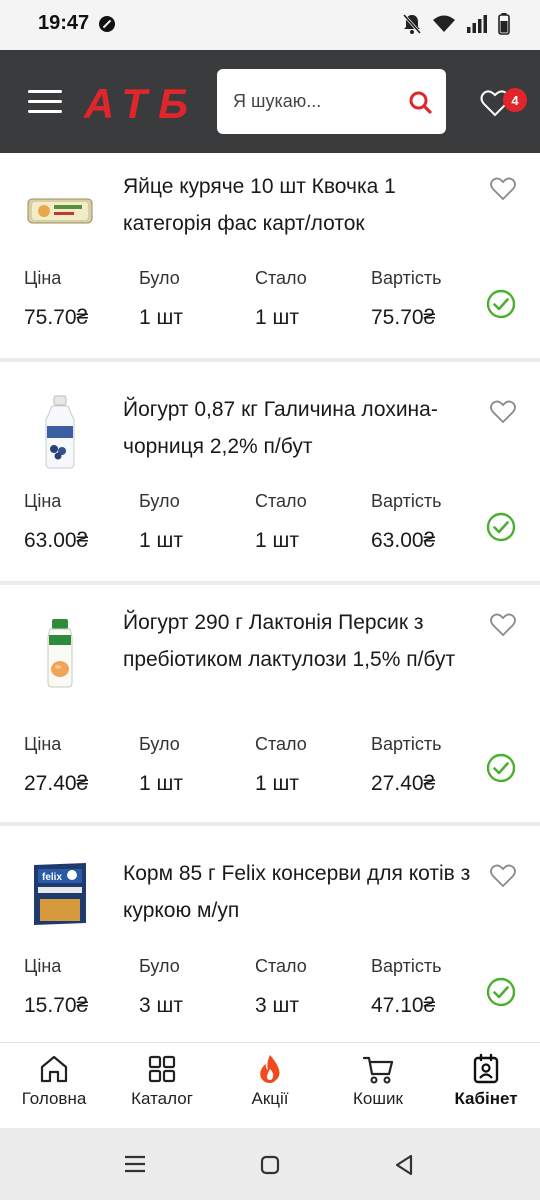 The width and height of the screenshot is (540, 1200). I want to click on search-input, so click(318, 101).